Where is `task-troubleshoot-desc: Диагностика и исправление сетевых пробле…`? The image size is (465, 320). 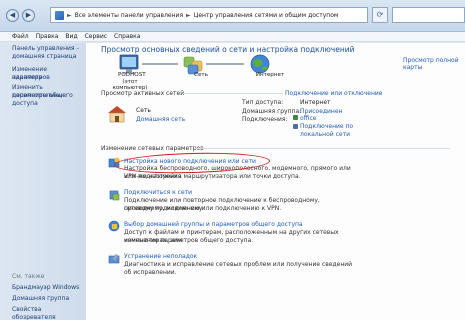 task-troubleshoot-desc: Диагностика и исправление сетевых пробле… is located at coordinates (238, 268).